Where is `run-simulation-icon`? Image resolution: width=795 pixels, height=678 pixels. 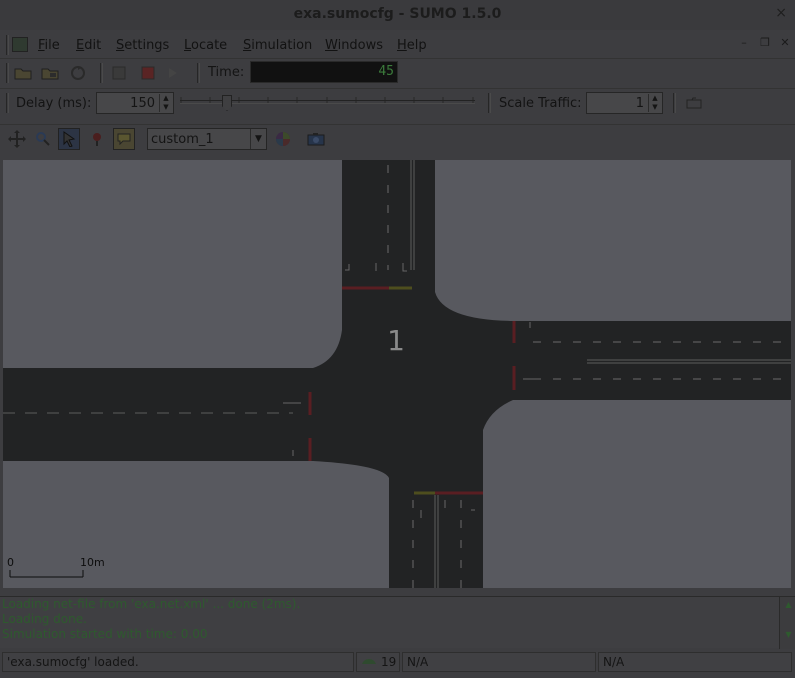
run-simulation-icon is located at coordinates (119, 73).